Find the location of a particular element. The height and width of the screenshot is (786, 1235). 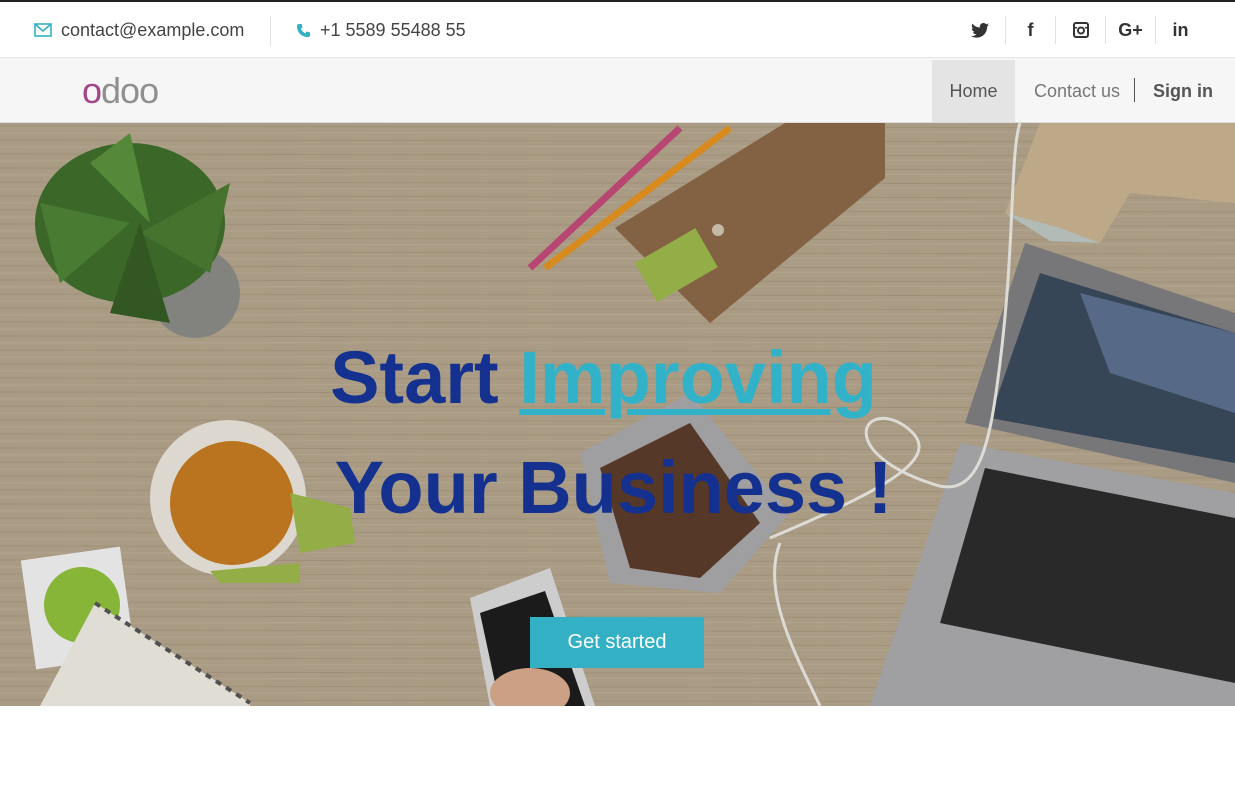

linkedin-icon: in is located at coordinates (1180, 30).